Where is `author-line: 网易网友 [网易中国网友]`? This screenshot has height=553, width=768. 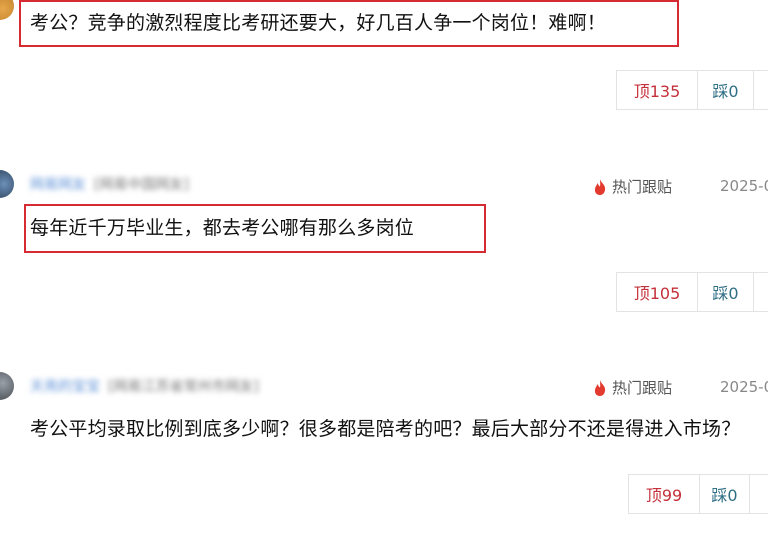
author-line: 网易网友 [网易中国网友] is located at coordinates (109, 184).